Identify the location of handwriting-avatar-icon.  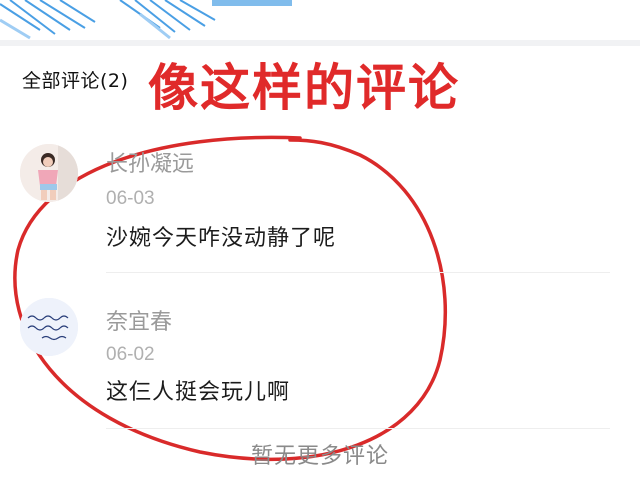
(49, 327).